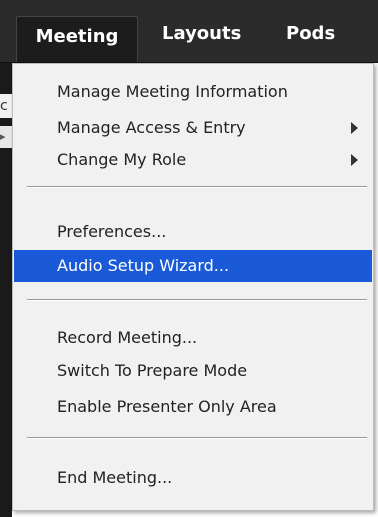  What do you see at coordinates (310, 36) in the screenshot?
I see `menu-pods: Pods` at bounding box center [310, 36].